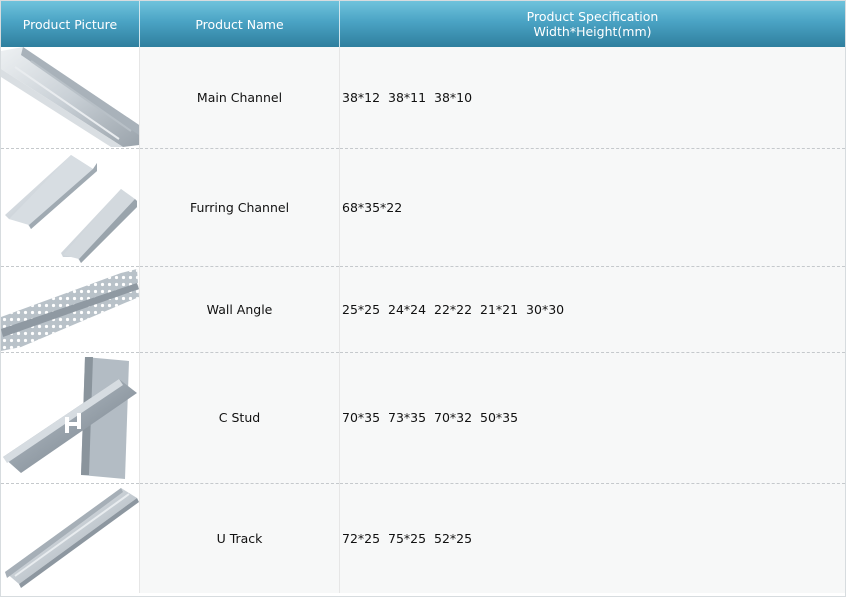 This screenshot has width=846, height=597. I want to click on product-spec-cell: 38*12 38*11 38*10, so click(592, 98).